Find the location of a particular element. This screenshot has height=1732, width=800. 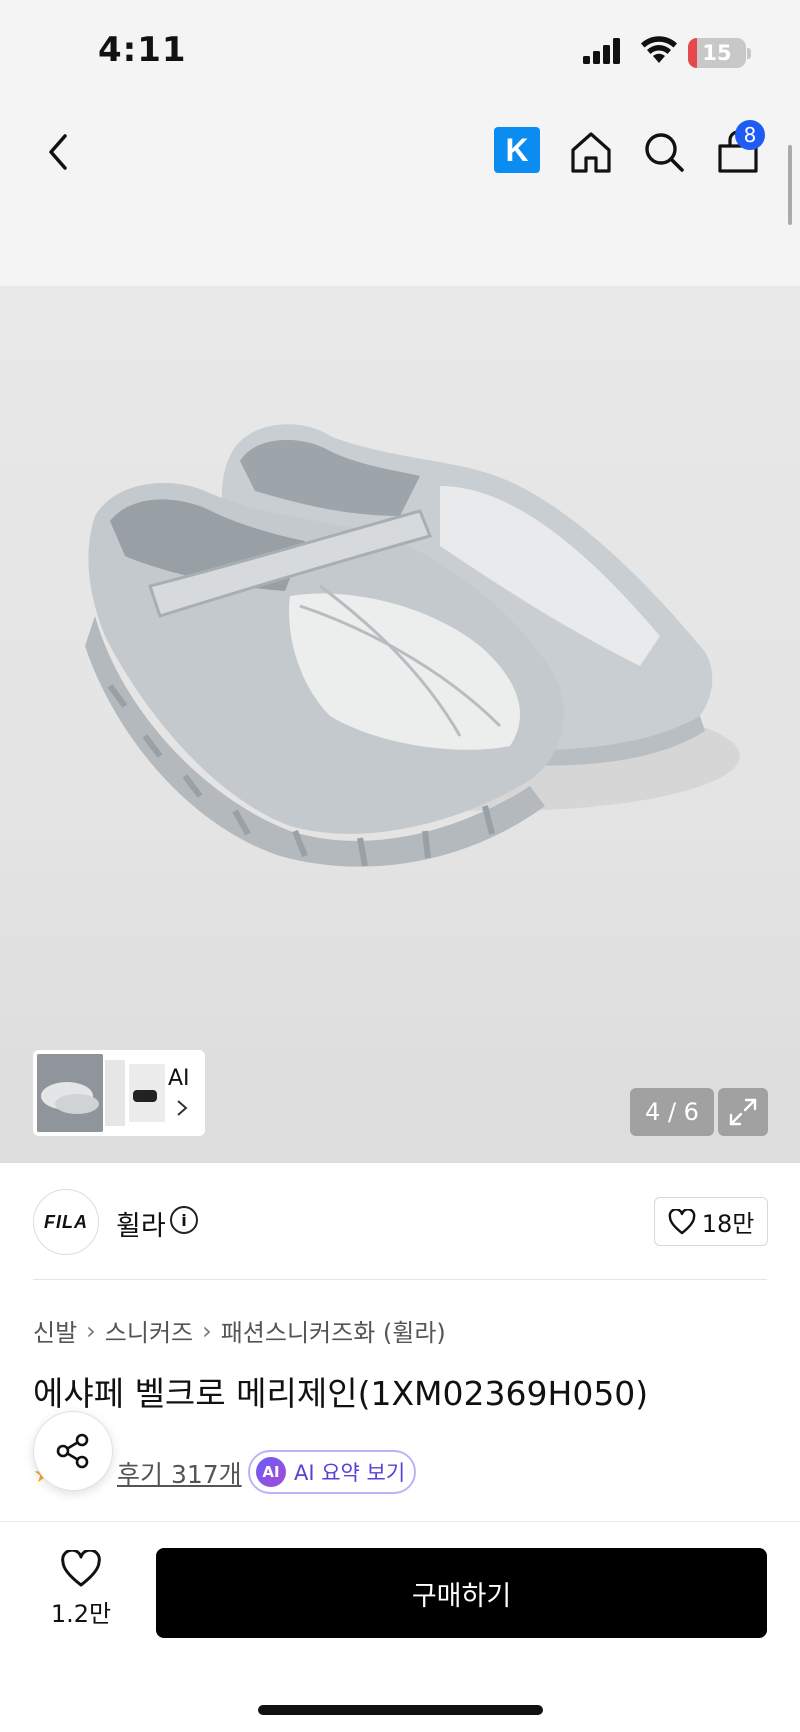

ai-summary-button: AI AI 요약 보기 is located at coordinates (332, 1472).